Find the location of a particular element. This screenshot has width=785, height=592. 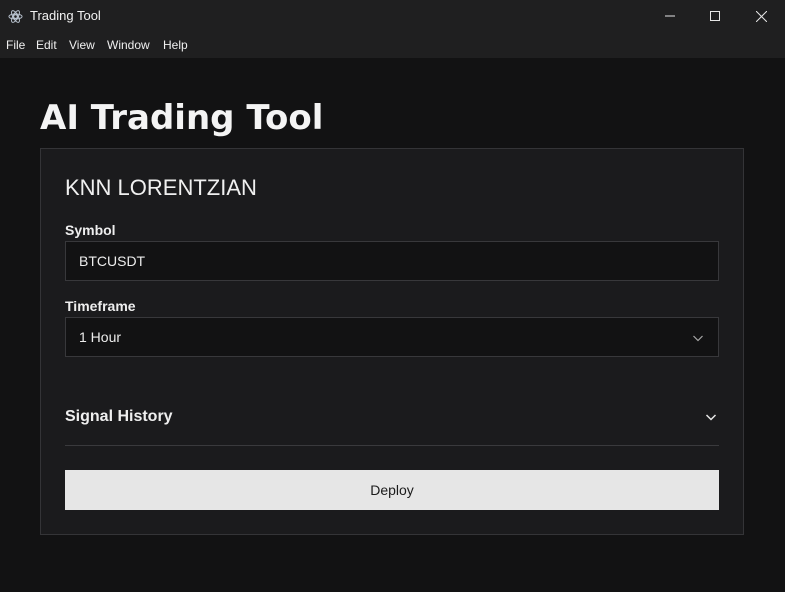

timeframe-label: Timeframe is located at coordinates (100, 306).